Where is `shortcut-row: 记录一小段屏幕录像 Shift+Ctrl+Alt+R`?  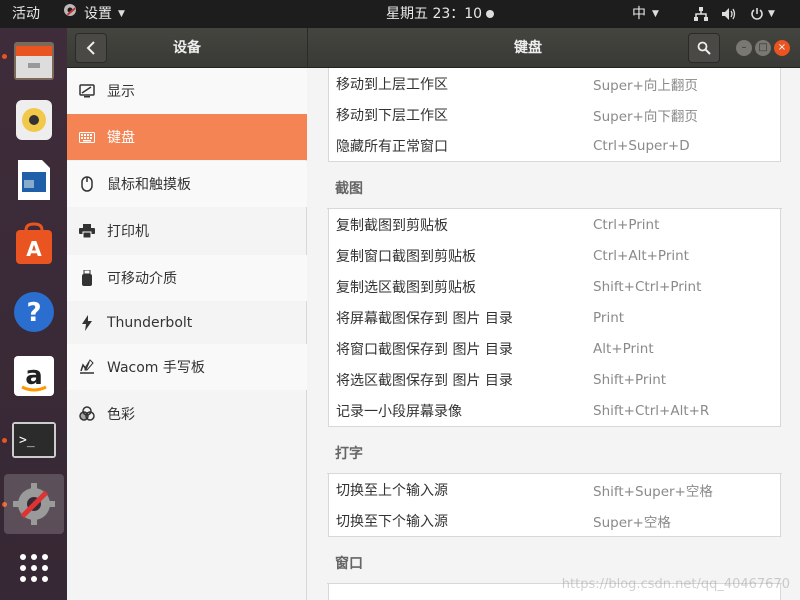 shortcut-row: 记录一小段屏幕录像 Shift+Ctrl+Alt+R is located at coordinates (554, 410).